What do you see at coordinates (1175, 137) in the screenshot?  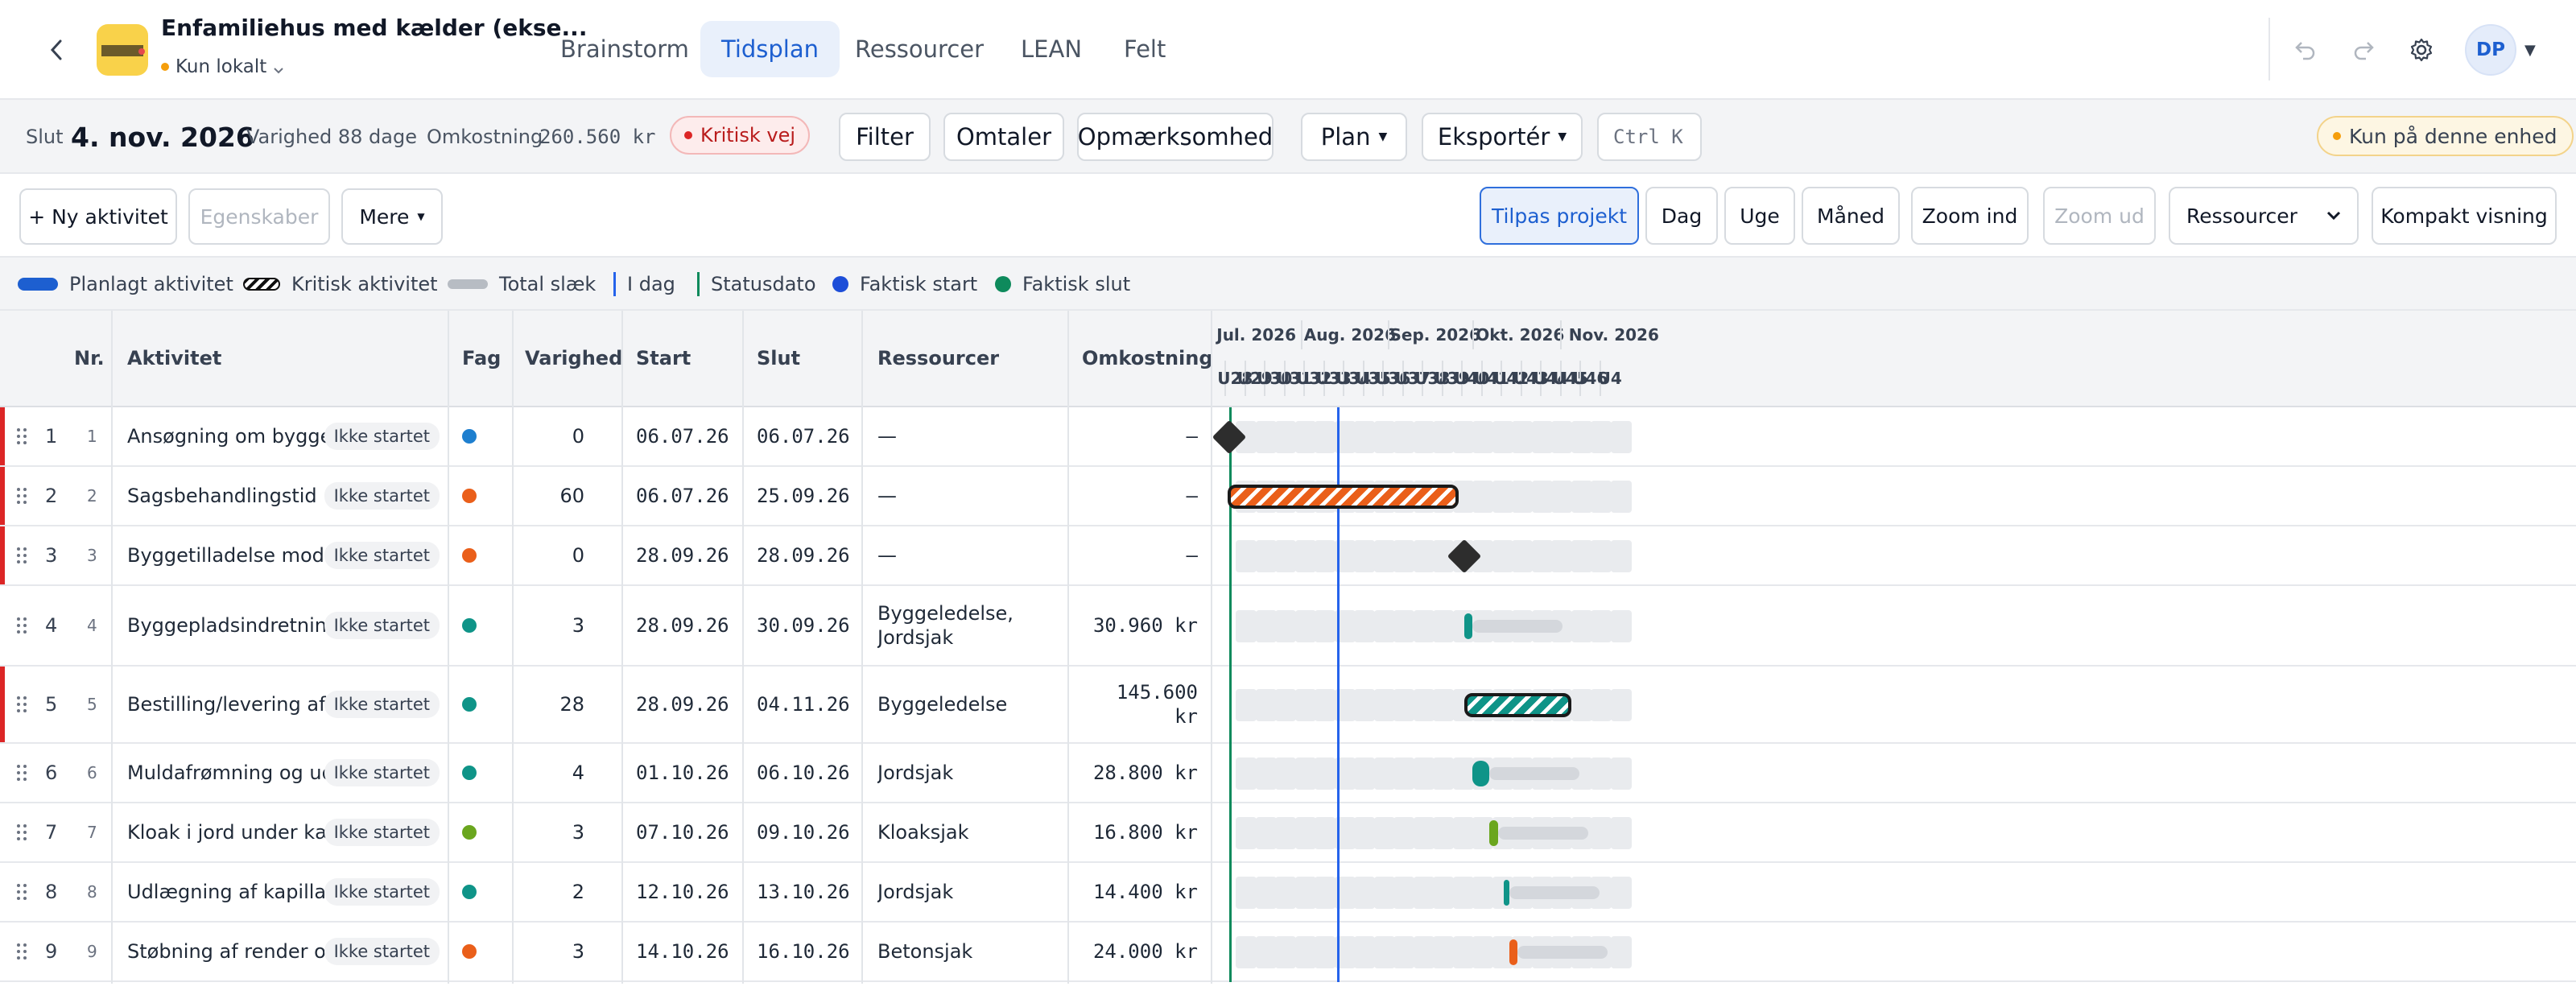 I see `attention-button: Opmærksomhed` at bounding box center [1175, 137].